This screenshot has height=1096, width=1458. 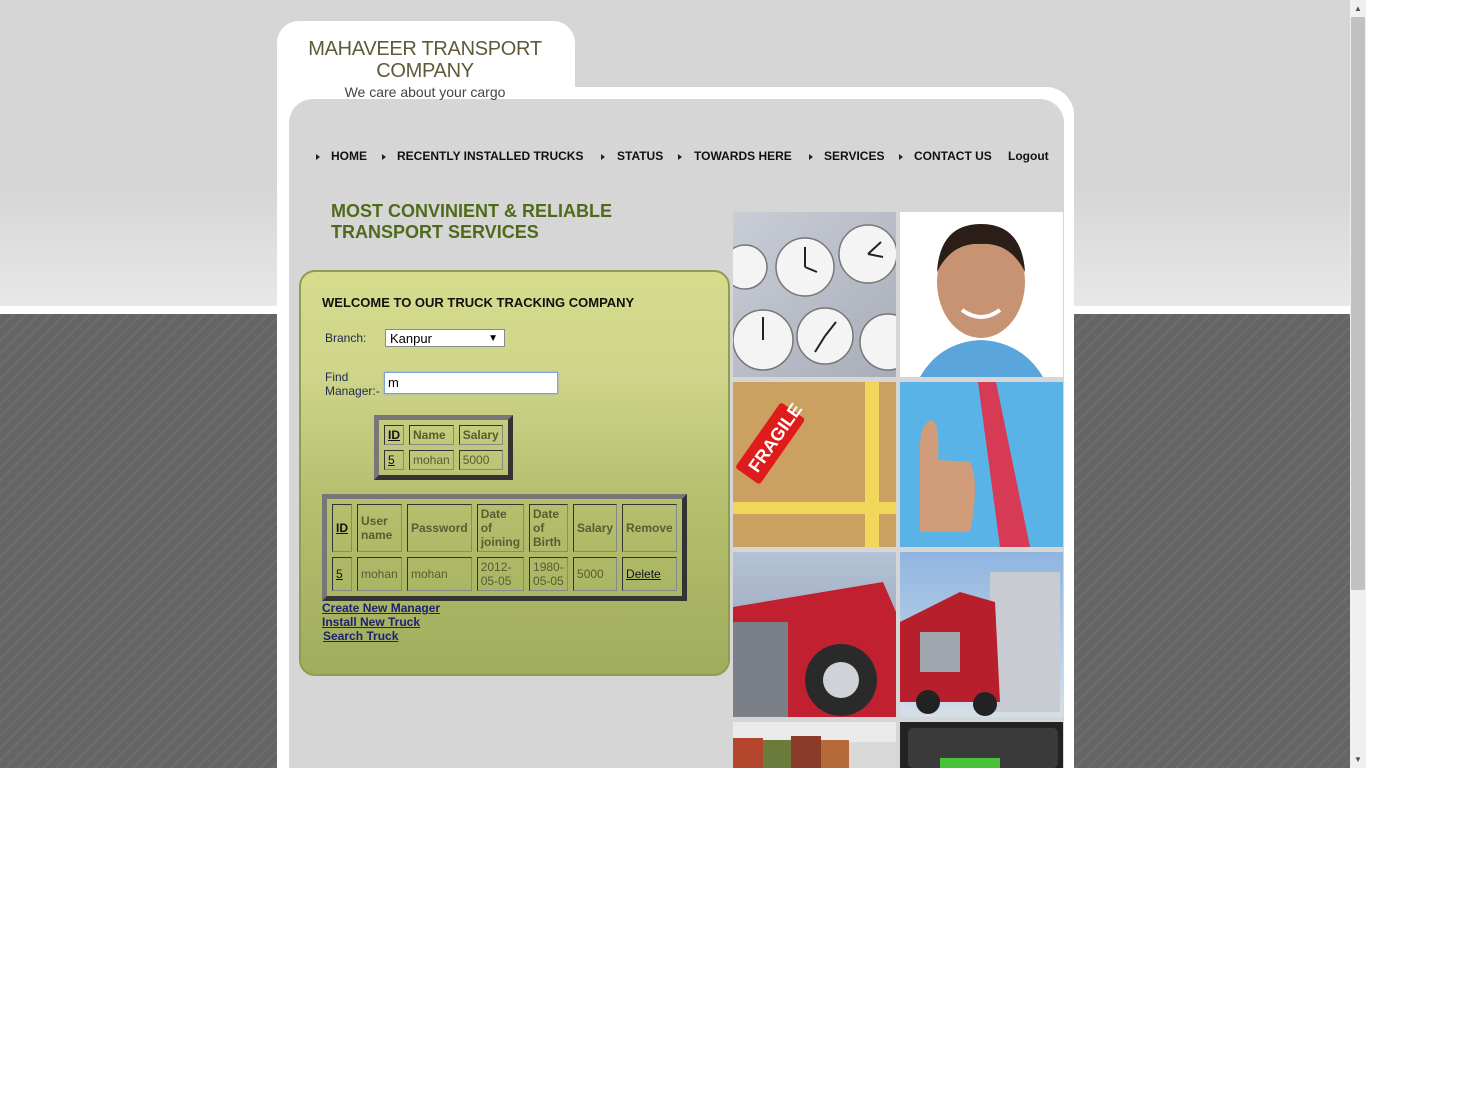 What do you see at coordinates (431, 435) in the screenshot?
I see `column-header-name: Name` at bounding box center [431, 435].